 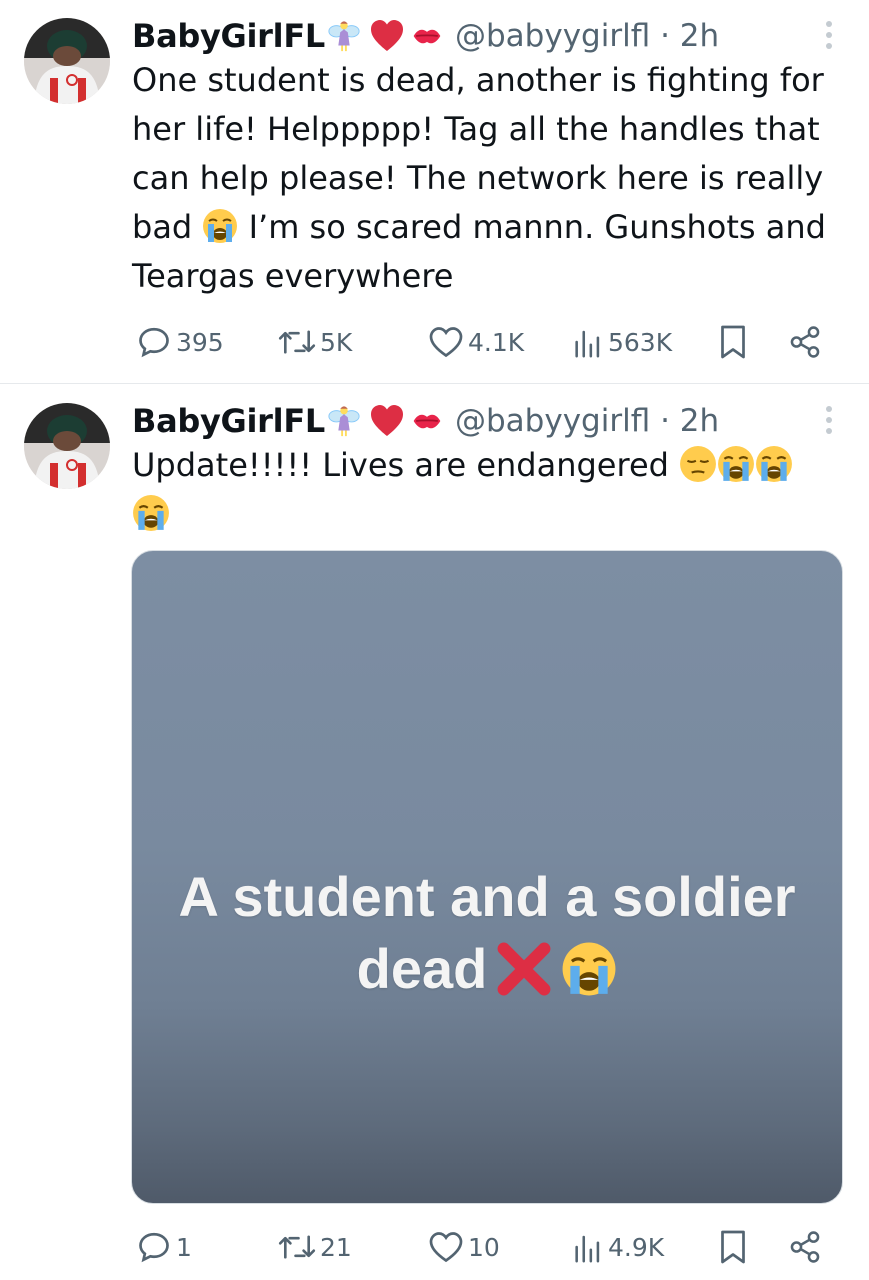 I want to click on media-caption: A student and a soldier dead, so click(x=487, y=933).